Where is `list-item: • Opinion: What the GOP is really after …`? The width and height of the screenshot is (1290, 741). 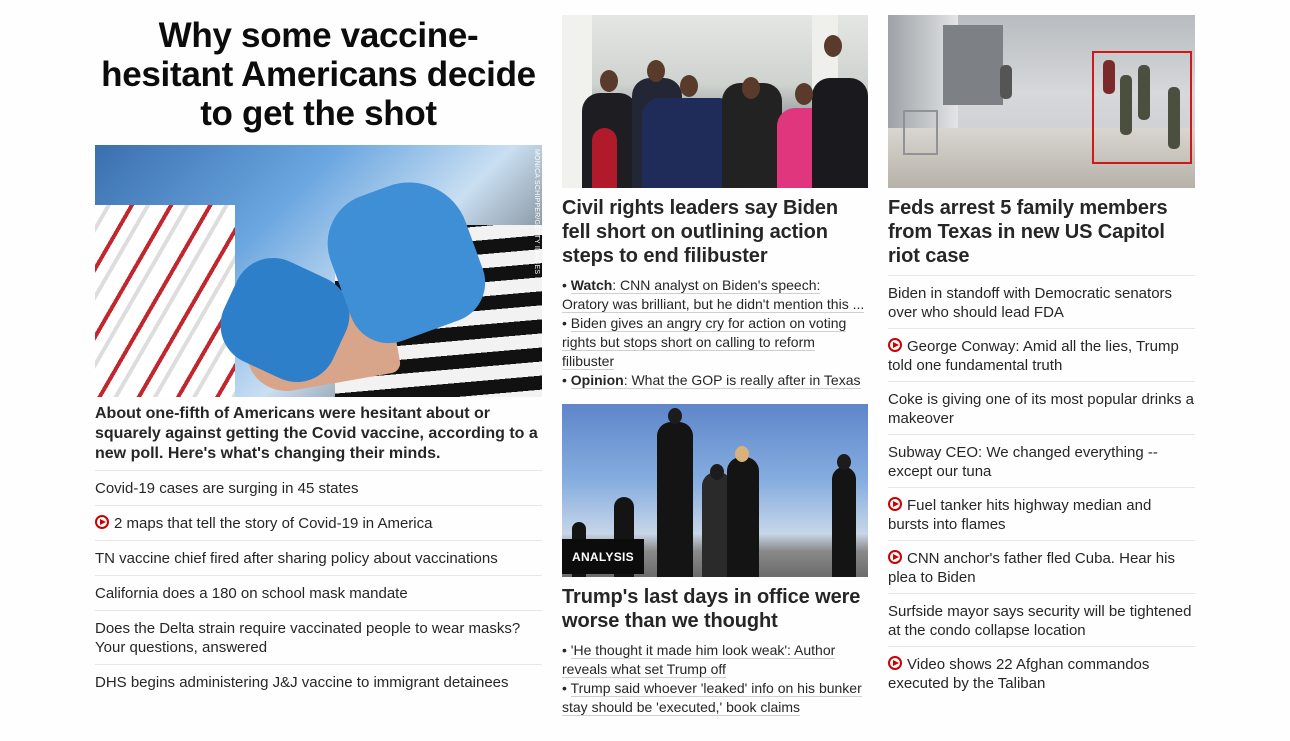 list-item: • Opinion: What the GOP is really after … is located at coordinates (715, 380).